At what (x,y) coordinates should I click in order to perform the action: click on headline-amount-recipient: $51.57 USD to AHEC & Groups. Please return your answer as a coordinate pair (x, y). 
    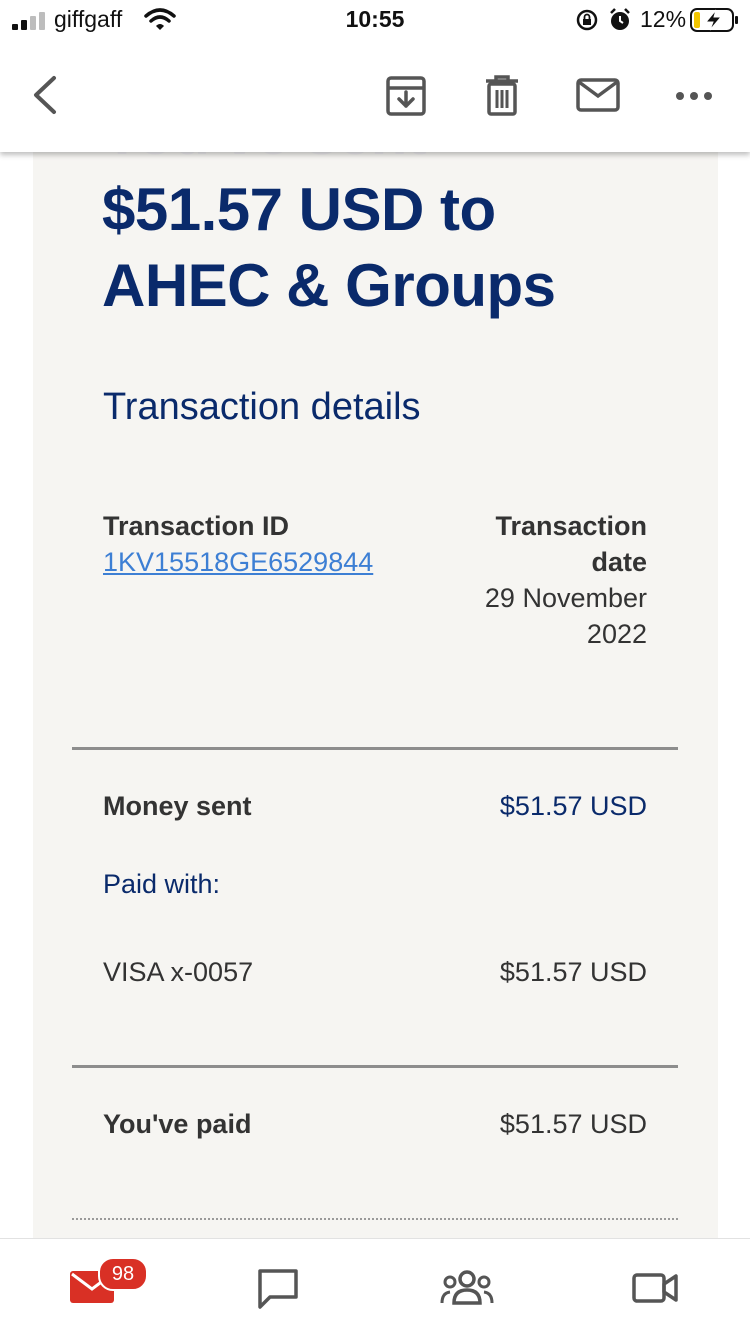
    Looking at the image, I should click on (329, 247).